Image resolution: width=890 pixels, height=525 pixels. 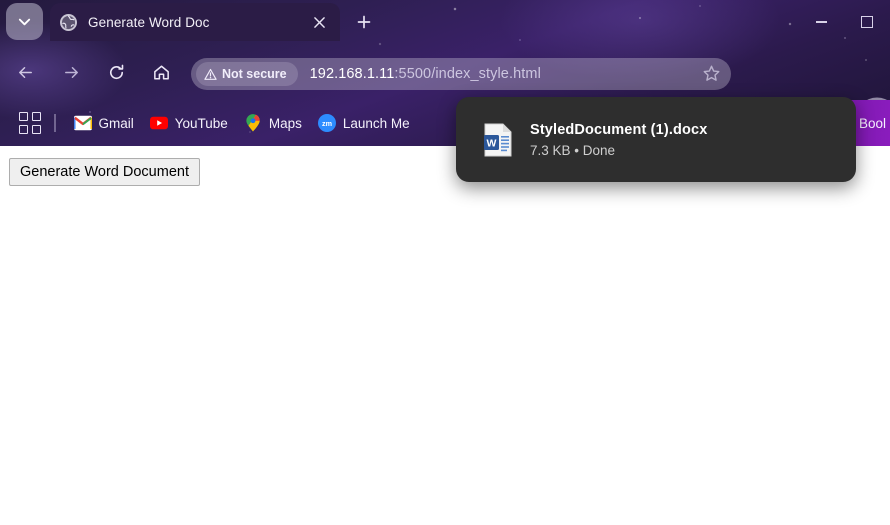 I want to click on back-button, so click(x=25, y=72).